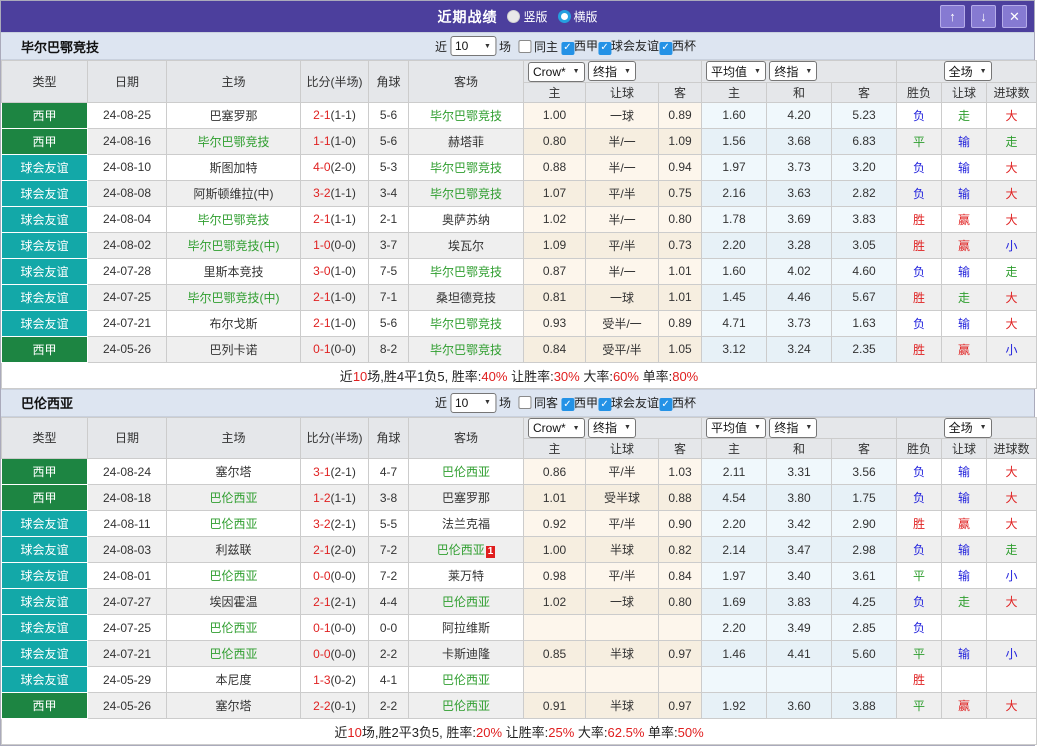  Describe the element at coordinates (334, 245) in the screenshot. I see `match-score: 1-0(0-0)` at that location.